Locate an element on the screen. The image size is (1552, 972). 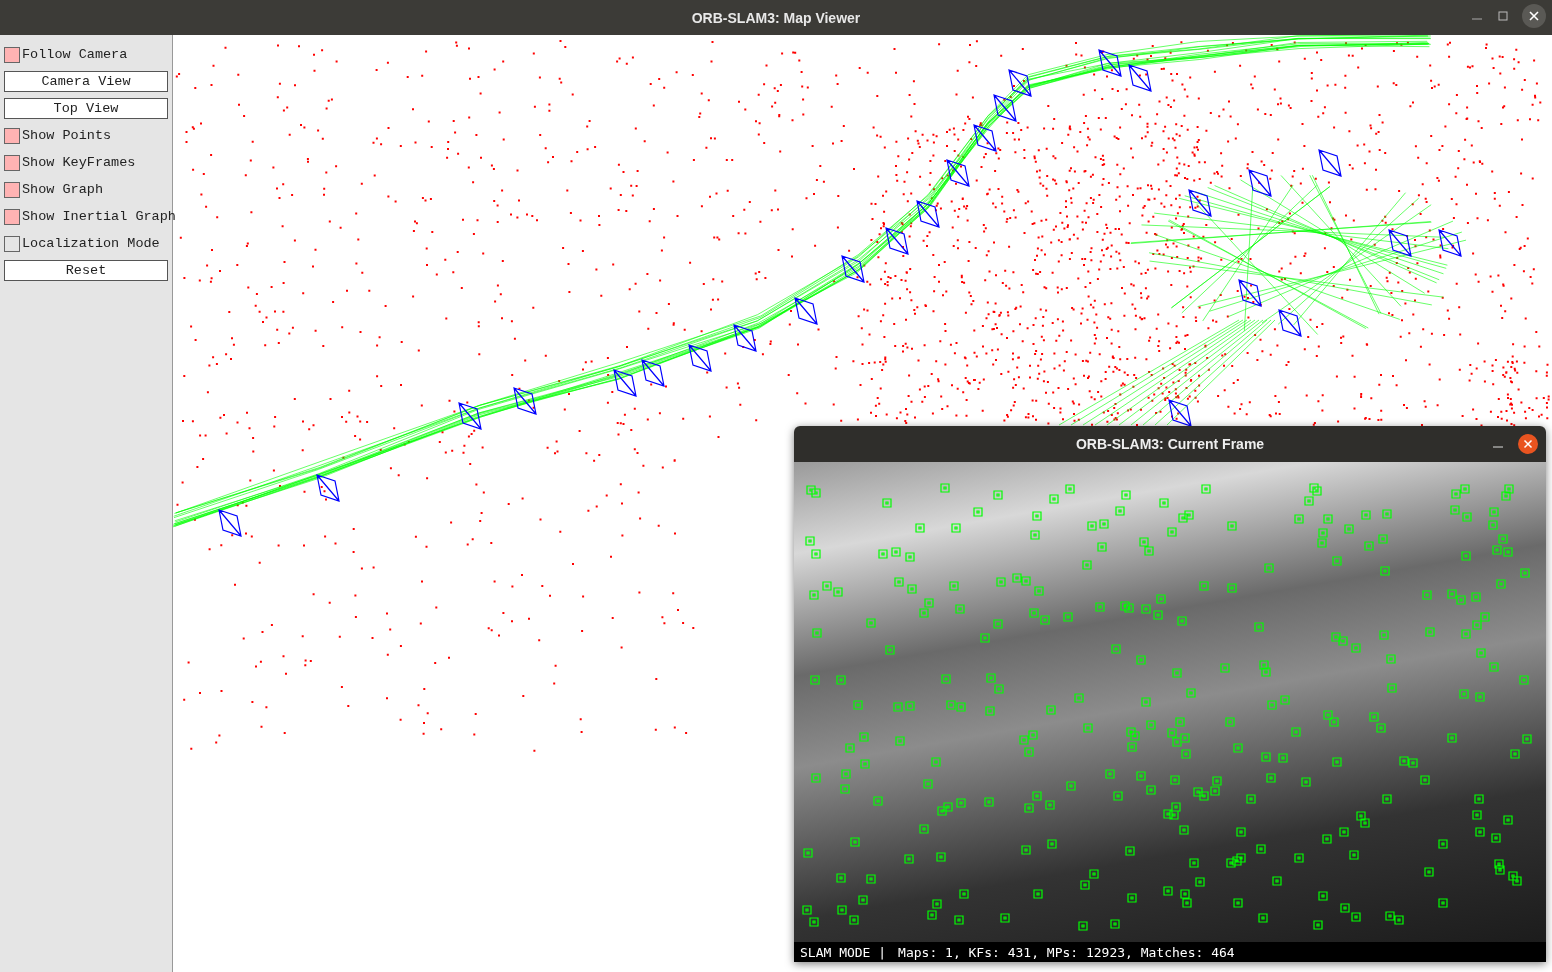
mode-label: SLAM MODE | is located at coordinates (843, 952).